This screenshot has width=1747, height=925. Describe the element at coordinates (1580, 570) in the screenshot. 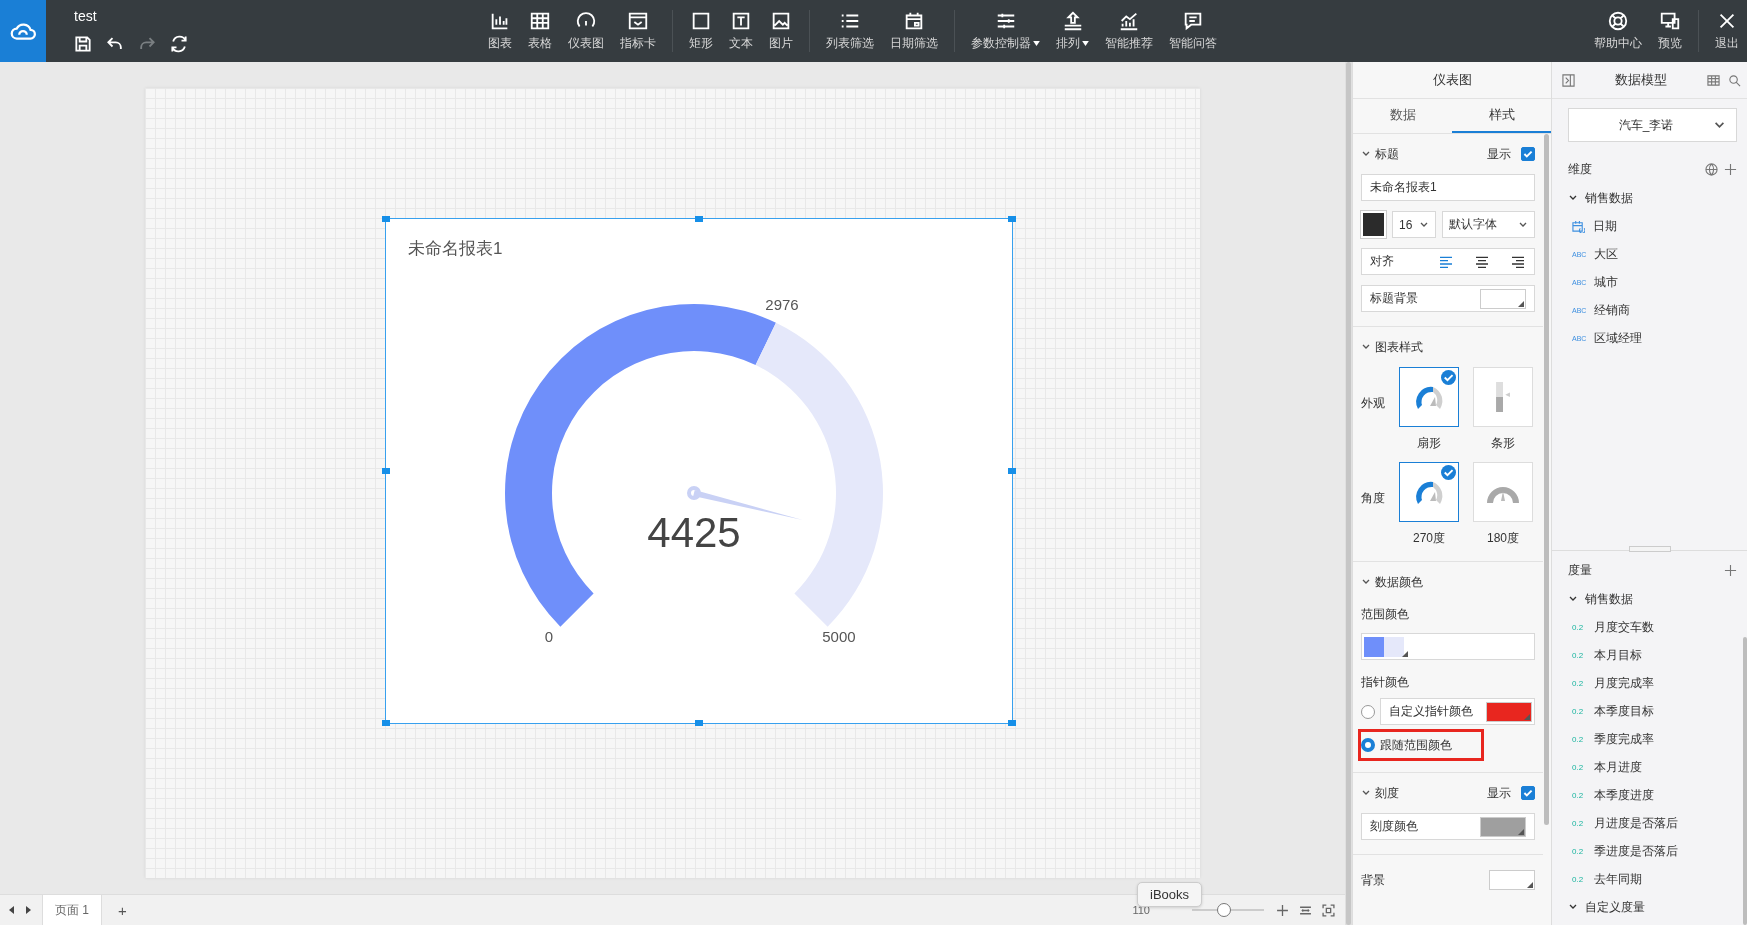

I see `section-heading: 度量` at that location.